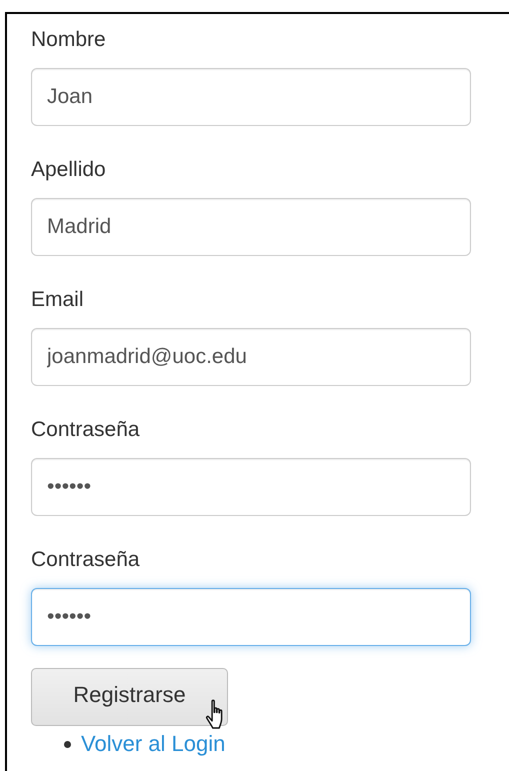  I want to click on back-to-login-link: Volver al Login, so click(153, 744).